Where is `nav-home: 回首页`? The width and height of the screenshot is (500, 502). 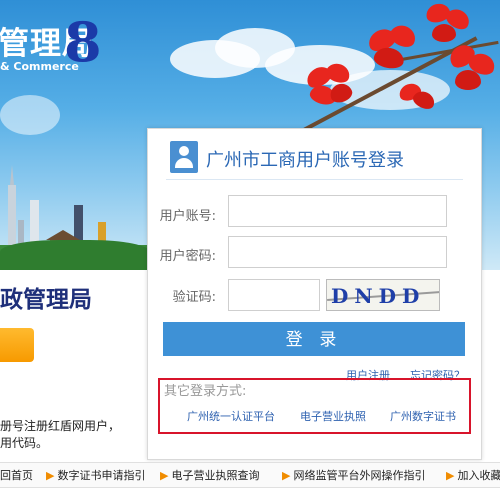
nav-home: 回首页 is located at coordinates (16, 475).